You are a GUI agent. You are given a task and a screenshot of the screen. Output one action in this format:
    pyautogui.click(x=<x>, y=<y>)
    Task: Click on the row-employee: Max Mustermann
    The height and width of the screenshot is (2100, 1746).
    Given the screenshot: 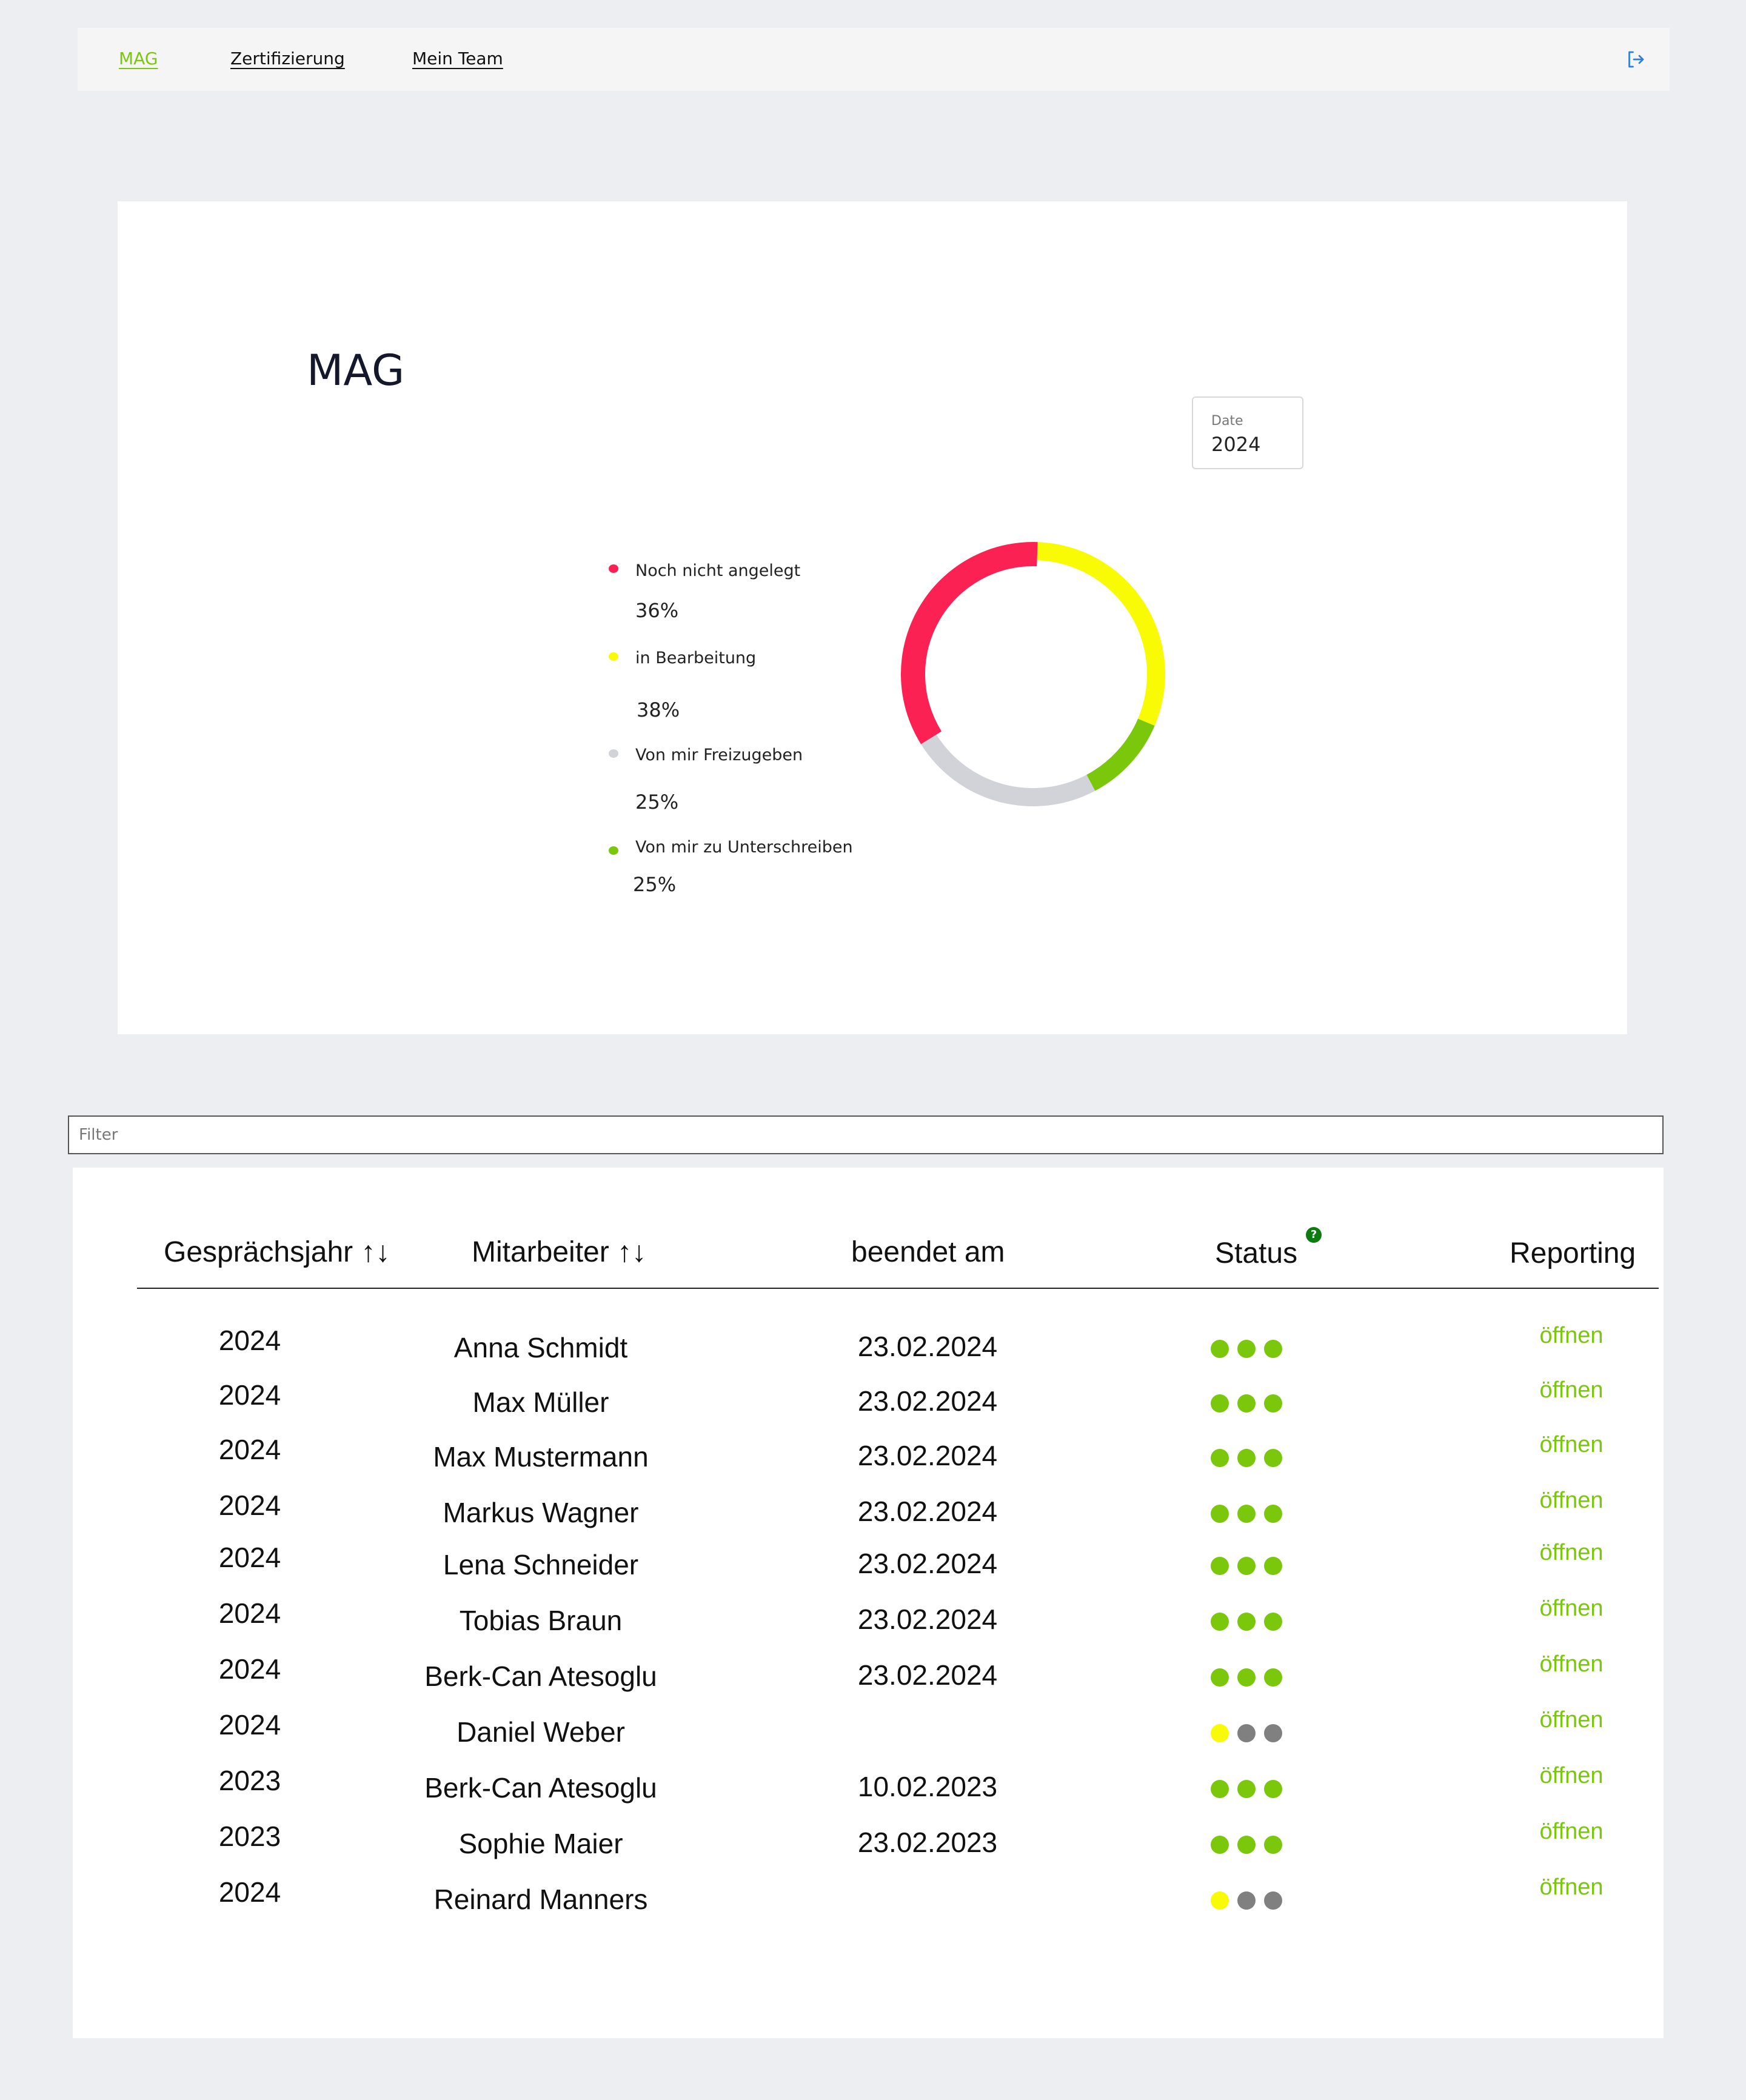 What is the action you would take?
    pyautogui.click(x=541, y=1457)
    